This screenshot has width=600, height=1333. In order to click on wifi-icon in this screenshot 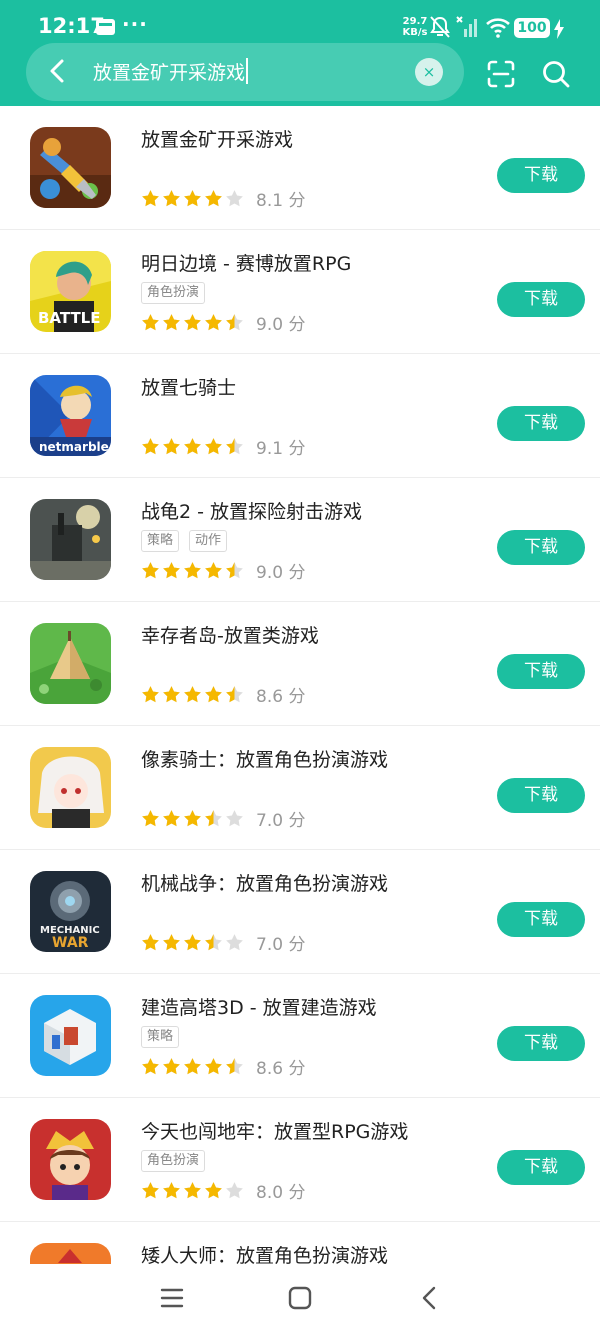, I will do `click(498, 28)`.